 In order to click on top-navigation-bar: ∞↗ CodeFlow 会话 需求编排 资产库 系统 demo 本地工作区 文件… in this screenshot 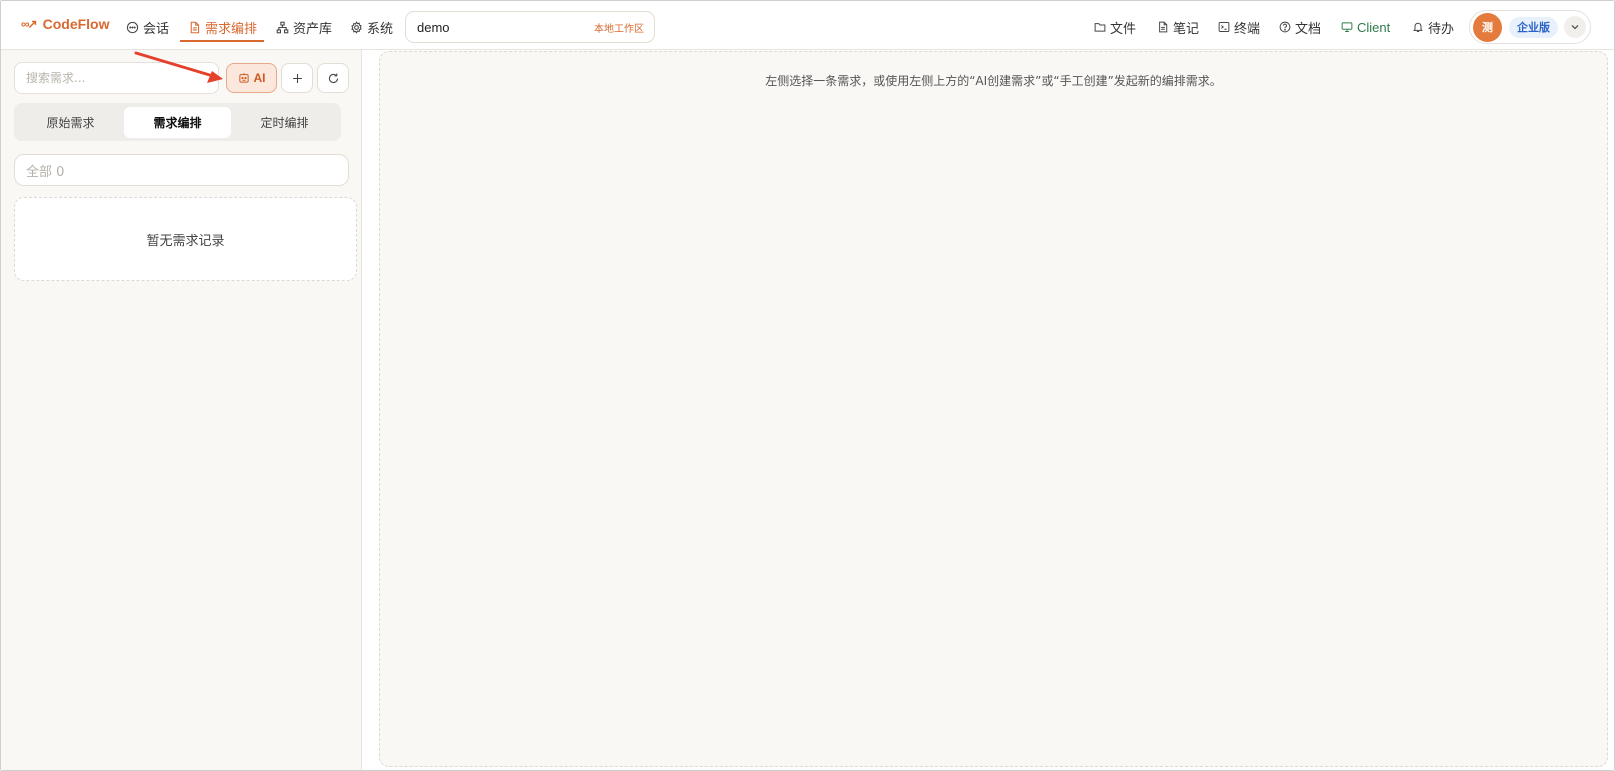, I will do `click(807, 25)`.